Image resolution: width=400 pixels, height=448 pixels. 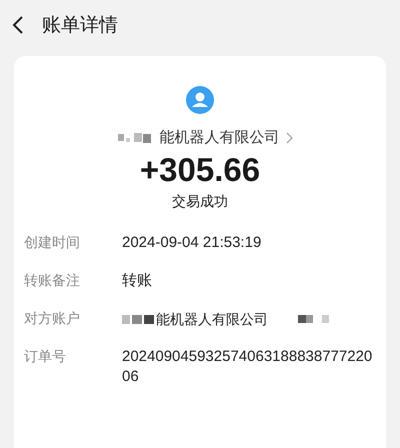 I want to click on amount: +305.66, so click(x=200, y=170).